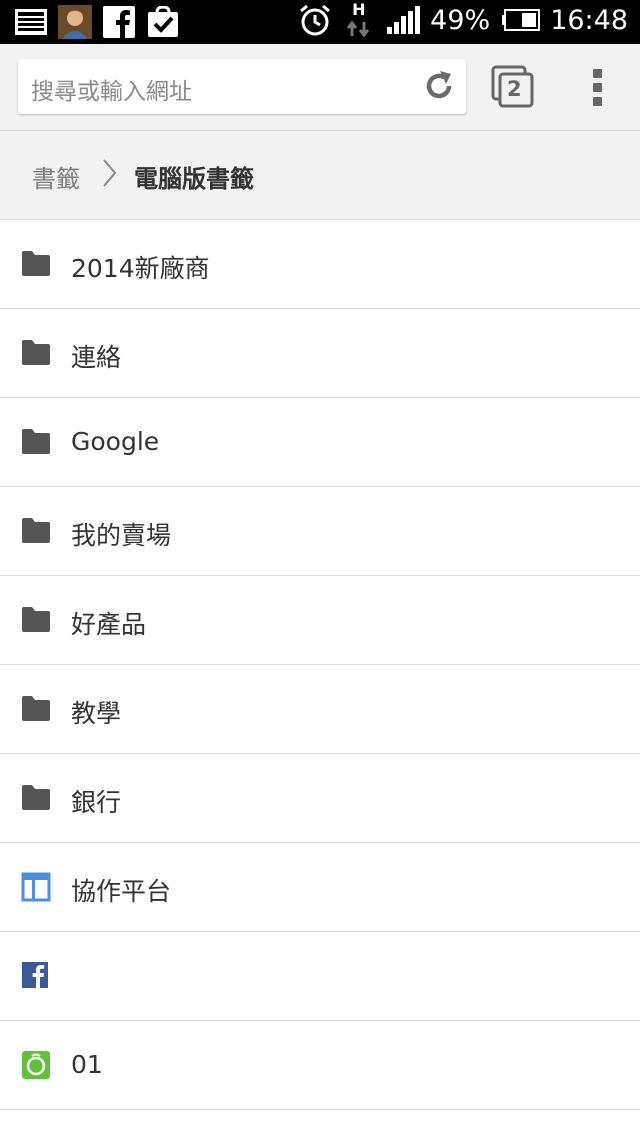 Image resolution: width=640 pixels, height=1138 pixels. I want to click on browser-toolbar: 搜尋或輸入網址 2, so click(320, 87).